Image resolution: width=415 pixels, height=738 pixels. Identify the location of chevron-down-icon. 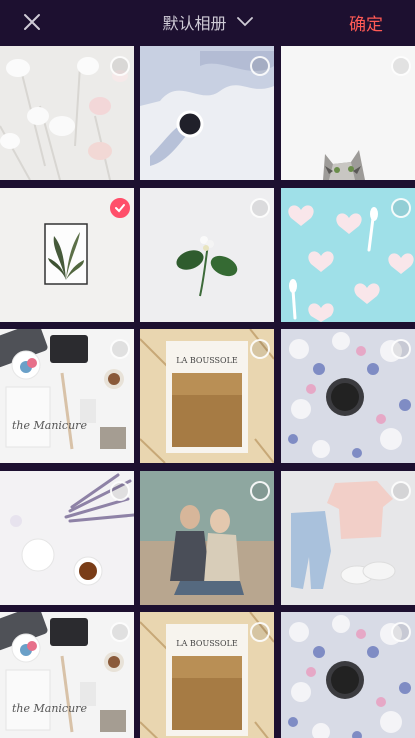
(244, 22).